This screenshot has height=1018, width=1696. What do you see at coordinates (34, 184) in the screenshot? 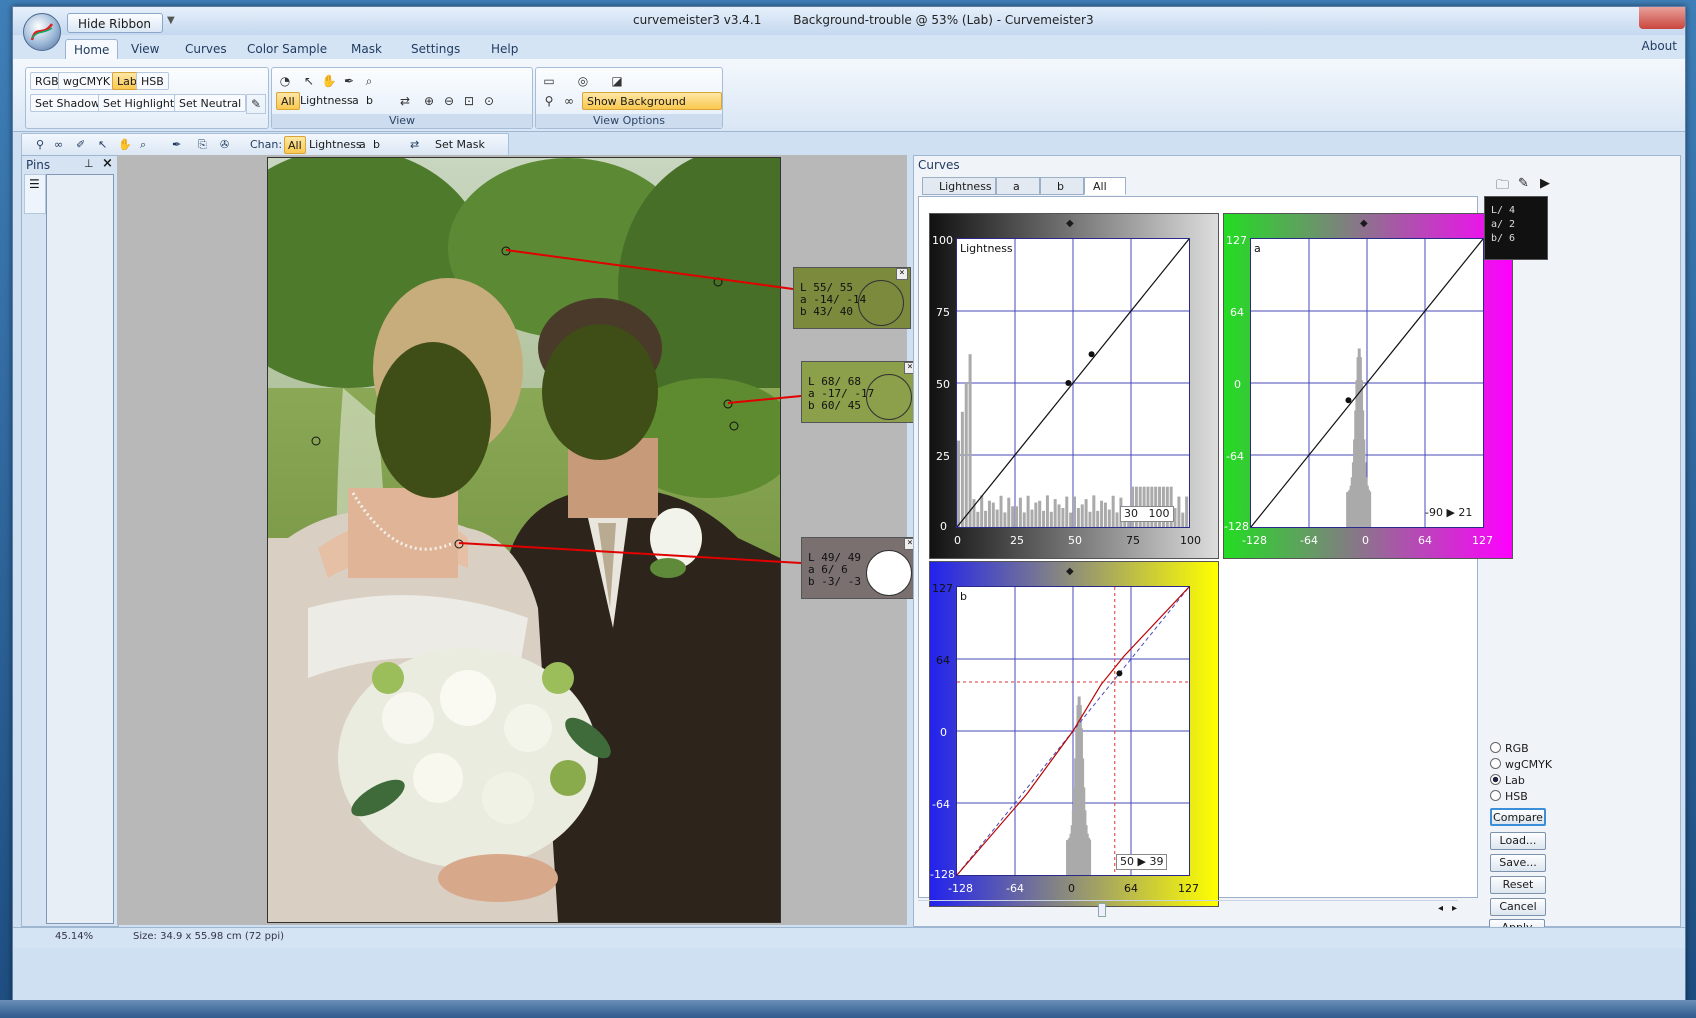
I see `list-icon: ☰` at bounding box center [34, 184].